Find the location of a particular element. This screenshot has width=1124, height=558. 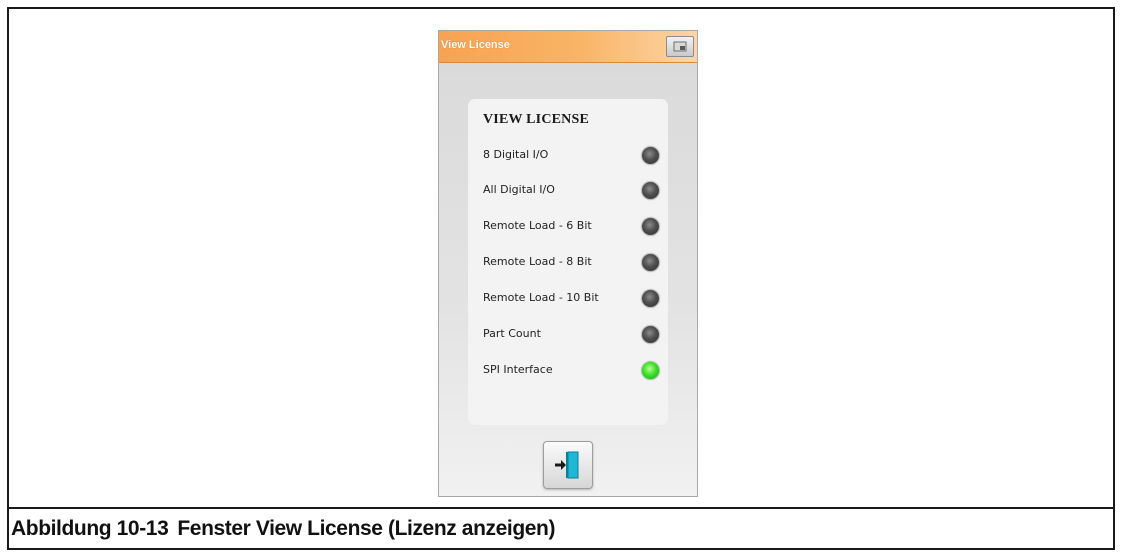

license-row-remote-load-8-bit: Remote Load - 8 Bit is located at coordinates (573, 263).